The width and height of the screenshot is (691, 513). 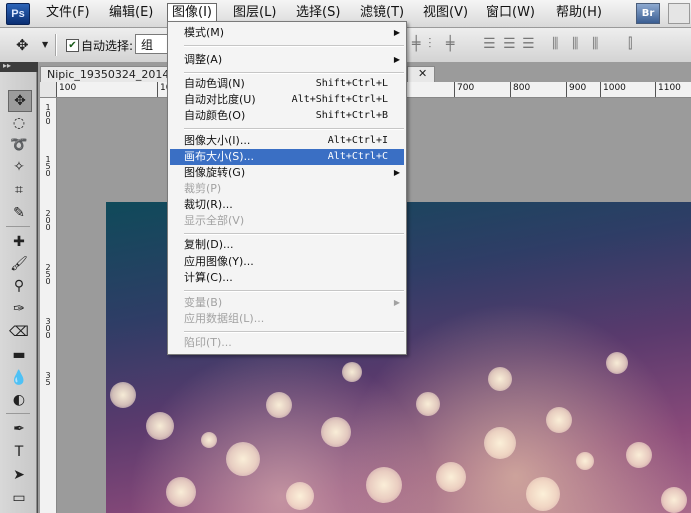 I want to click on close-icon: ✕, so click(x=422, y=74).